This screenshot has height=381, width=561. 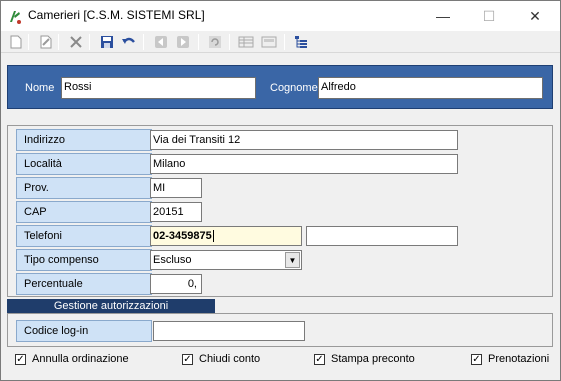 What do you see at coordinates (84, 188) in the screenshot?
I see `prov-label: Prov.` at bounding box center [84, 188].